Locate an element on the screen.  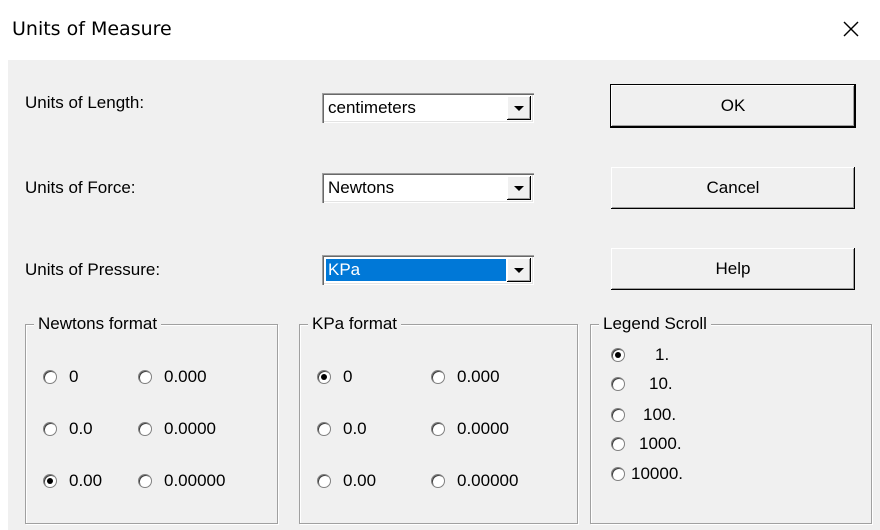
pressure-select: KPa is located at coordinates (428, 270).